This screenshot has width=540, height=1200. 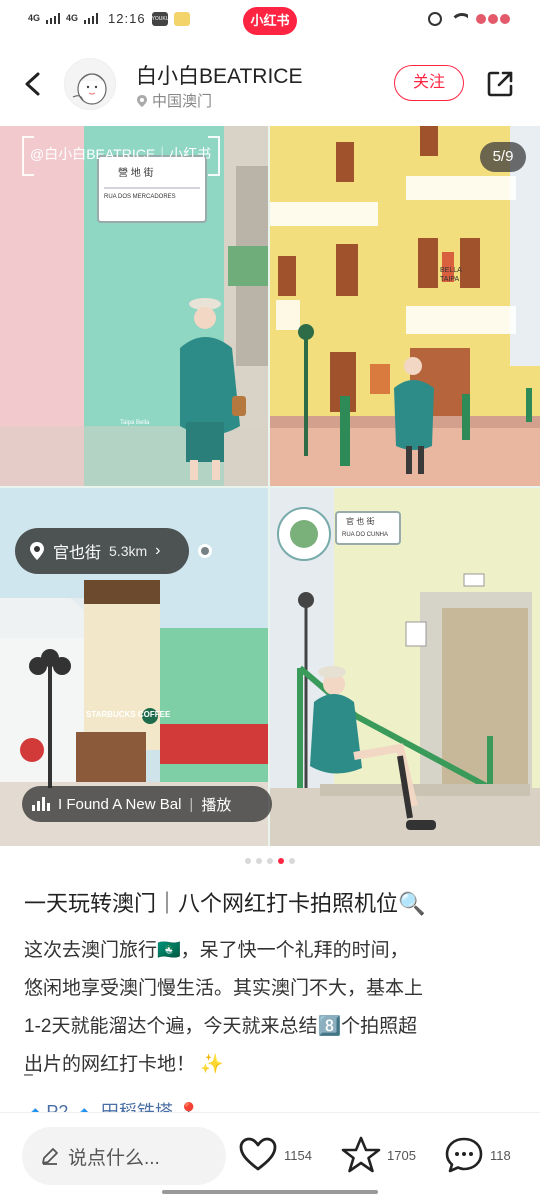 What do you see at coordinates (500, 1155) in the screenshot?
I see `comment-count: 118` at bounding box center [500, 1155].